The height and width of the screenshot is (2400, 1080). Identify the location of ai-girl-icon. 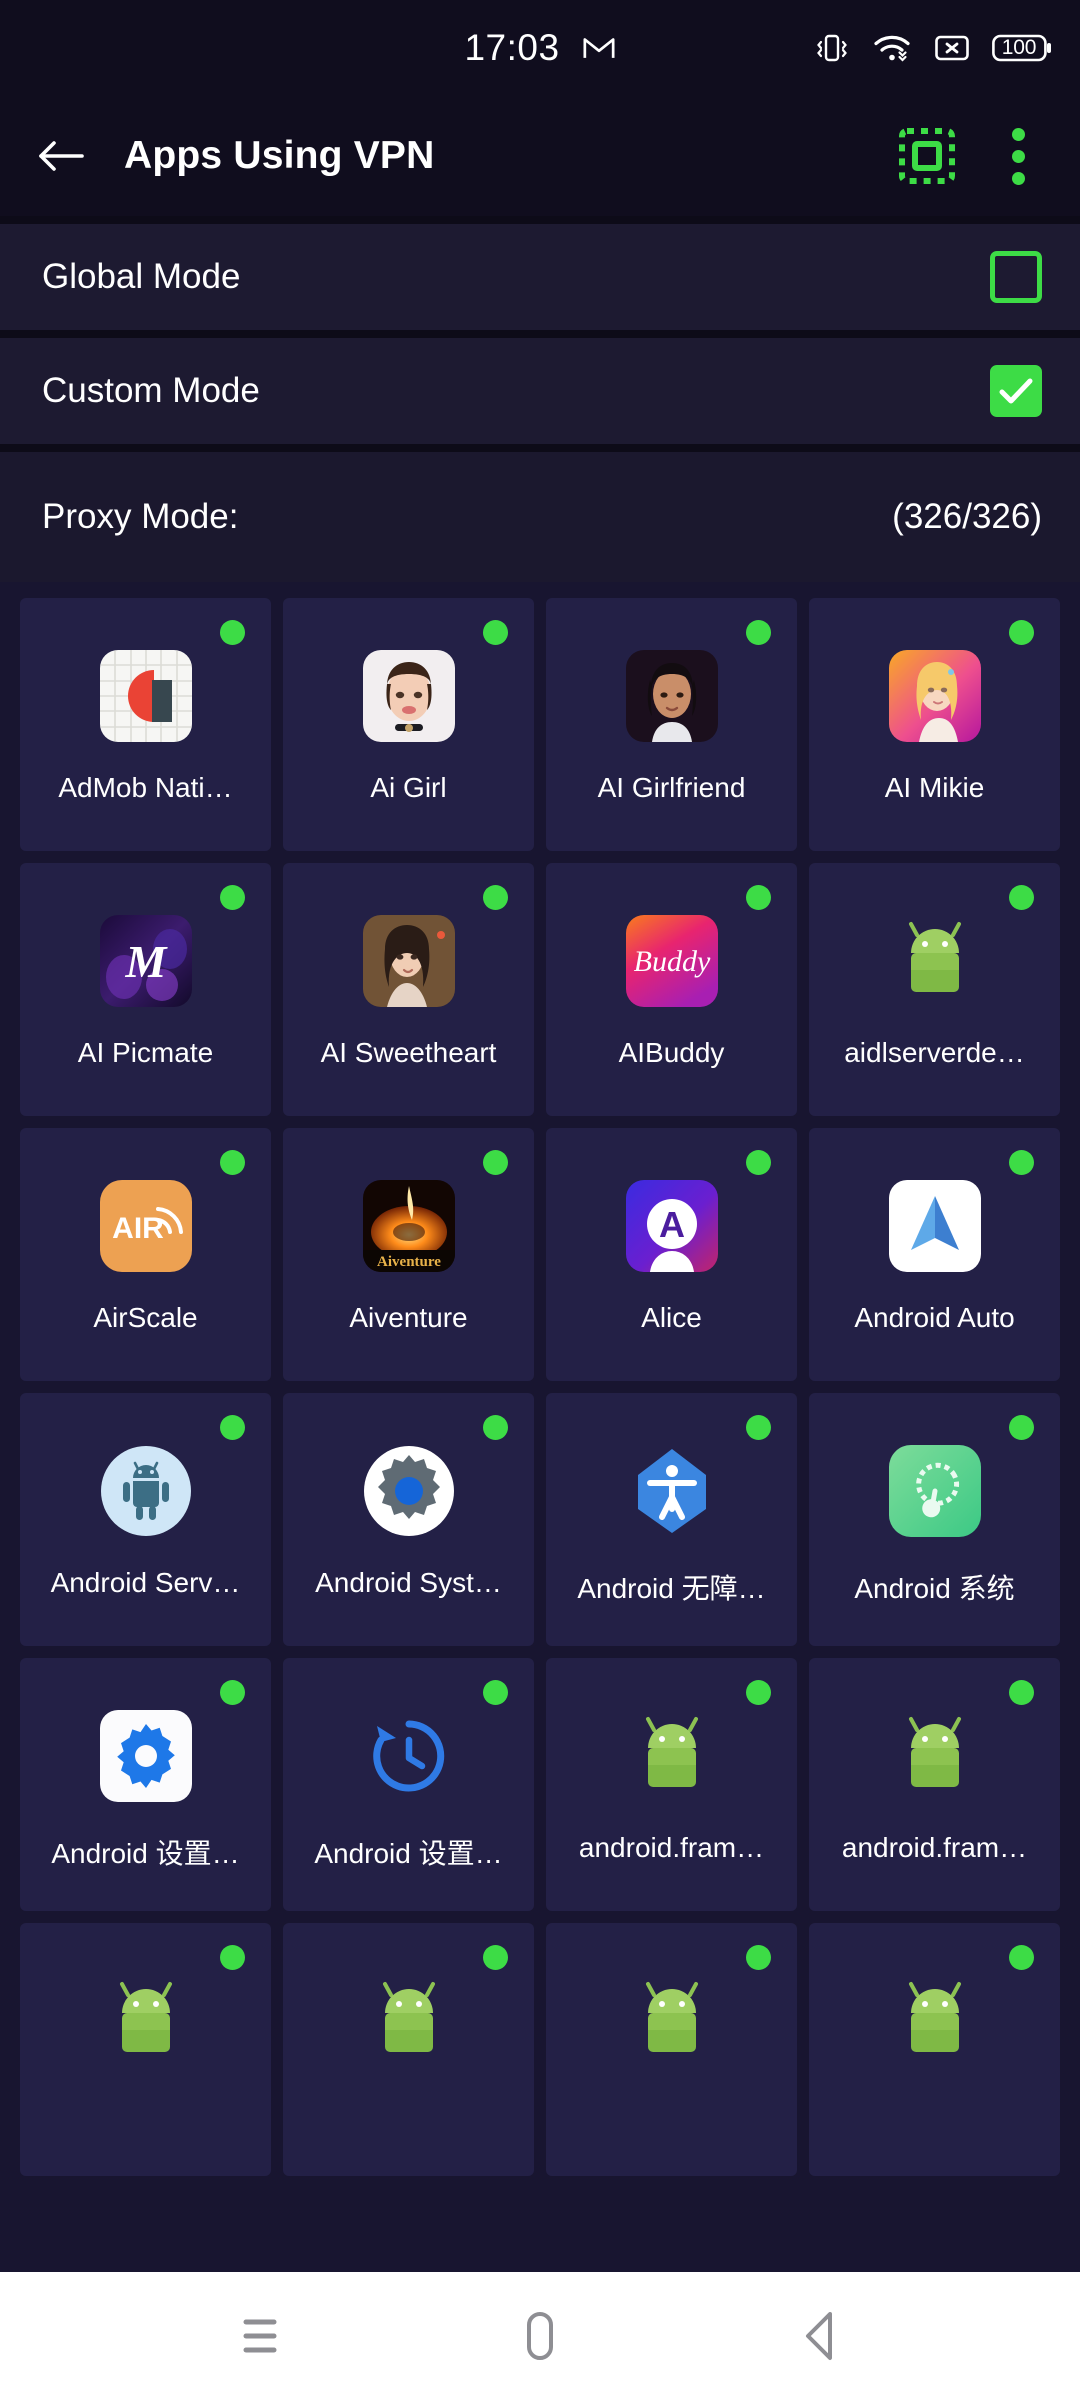
(408, 696).